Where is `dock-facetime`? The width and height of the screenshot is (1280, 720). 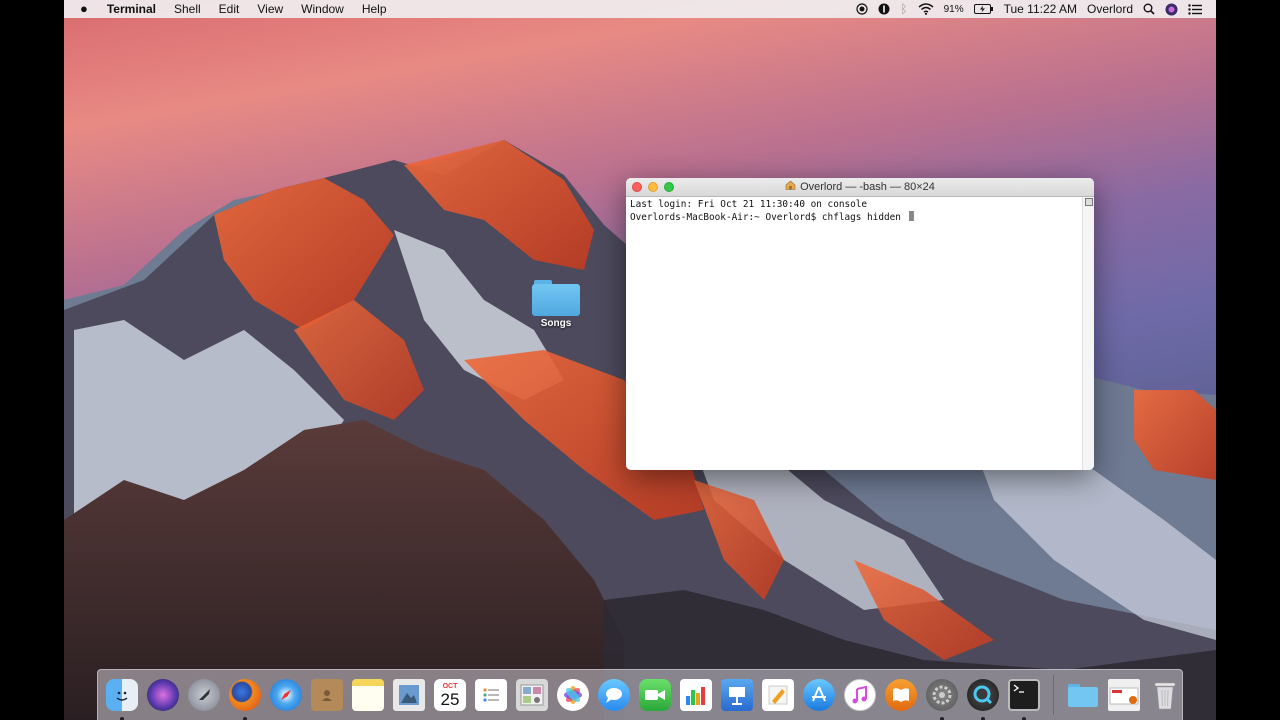
dock-facetime is located at coordinates (655, 695).